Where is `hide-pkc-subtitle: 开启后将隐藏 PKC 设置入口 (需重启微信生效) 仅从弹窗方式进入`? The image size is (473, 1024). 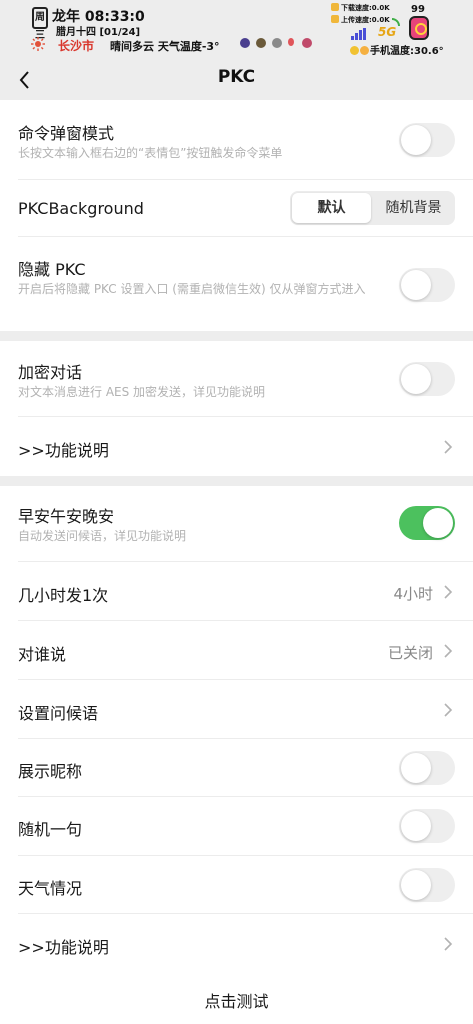
hide-pkc-subtitle: 开启后将隐藏 PKC 设置入口 (需重启微信生效) 仅从弹窗方式进入 is located at coordinates (192, 289).